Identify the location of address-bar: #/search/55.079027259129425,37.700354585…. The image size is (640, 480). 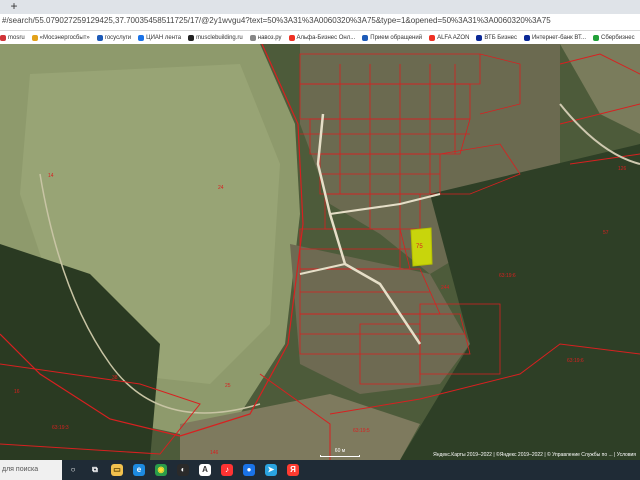
(320, 22).